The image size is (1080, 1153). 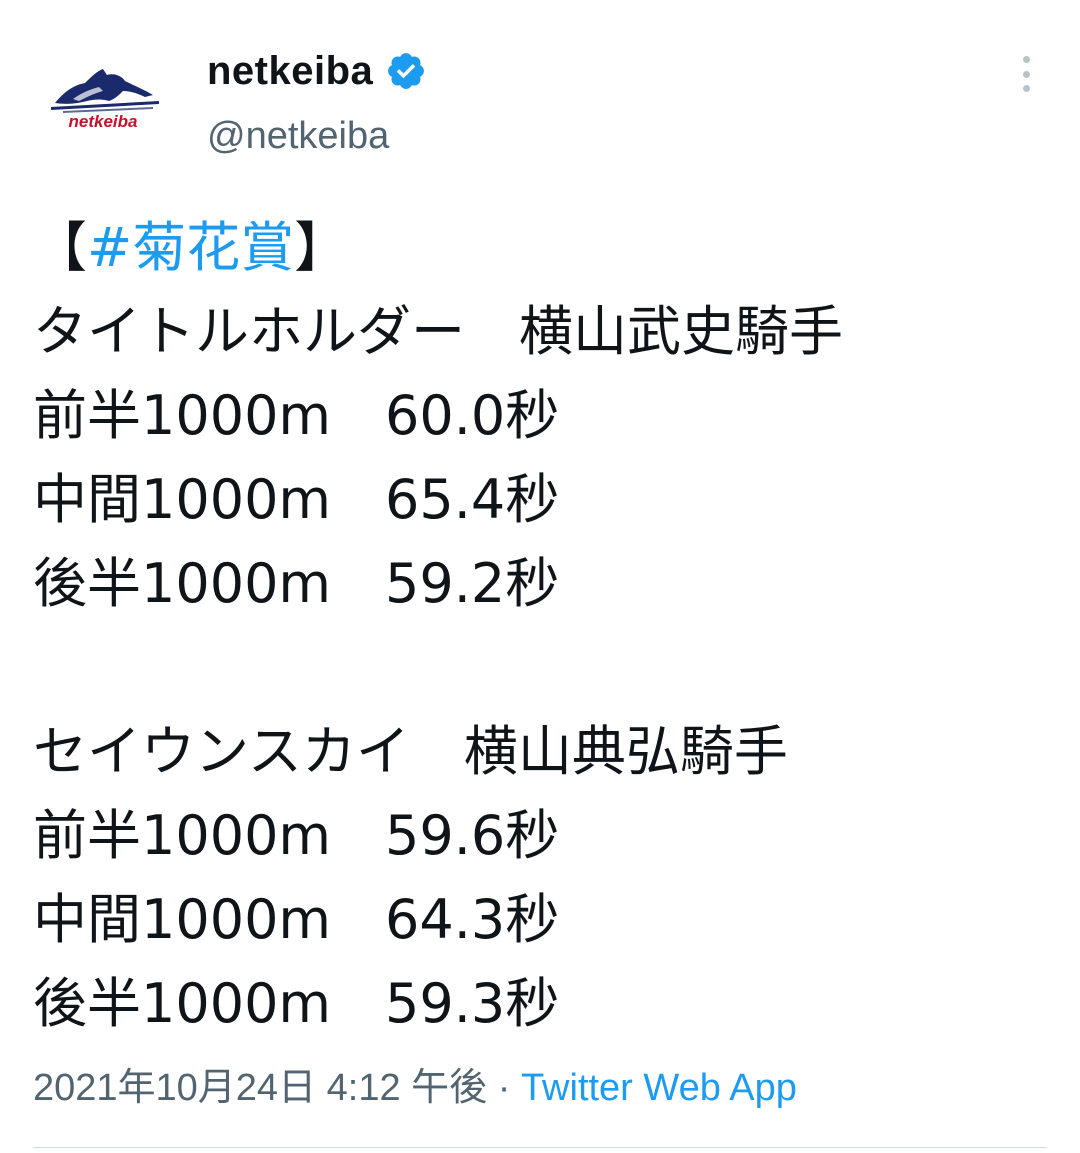 I want to click on avatar: netkeiba, so click(x=103, y=111).